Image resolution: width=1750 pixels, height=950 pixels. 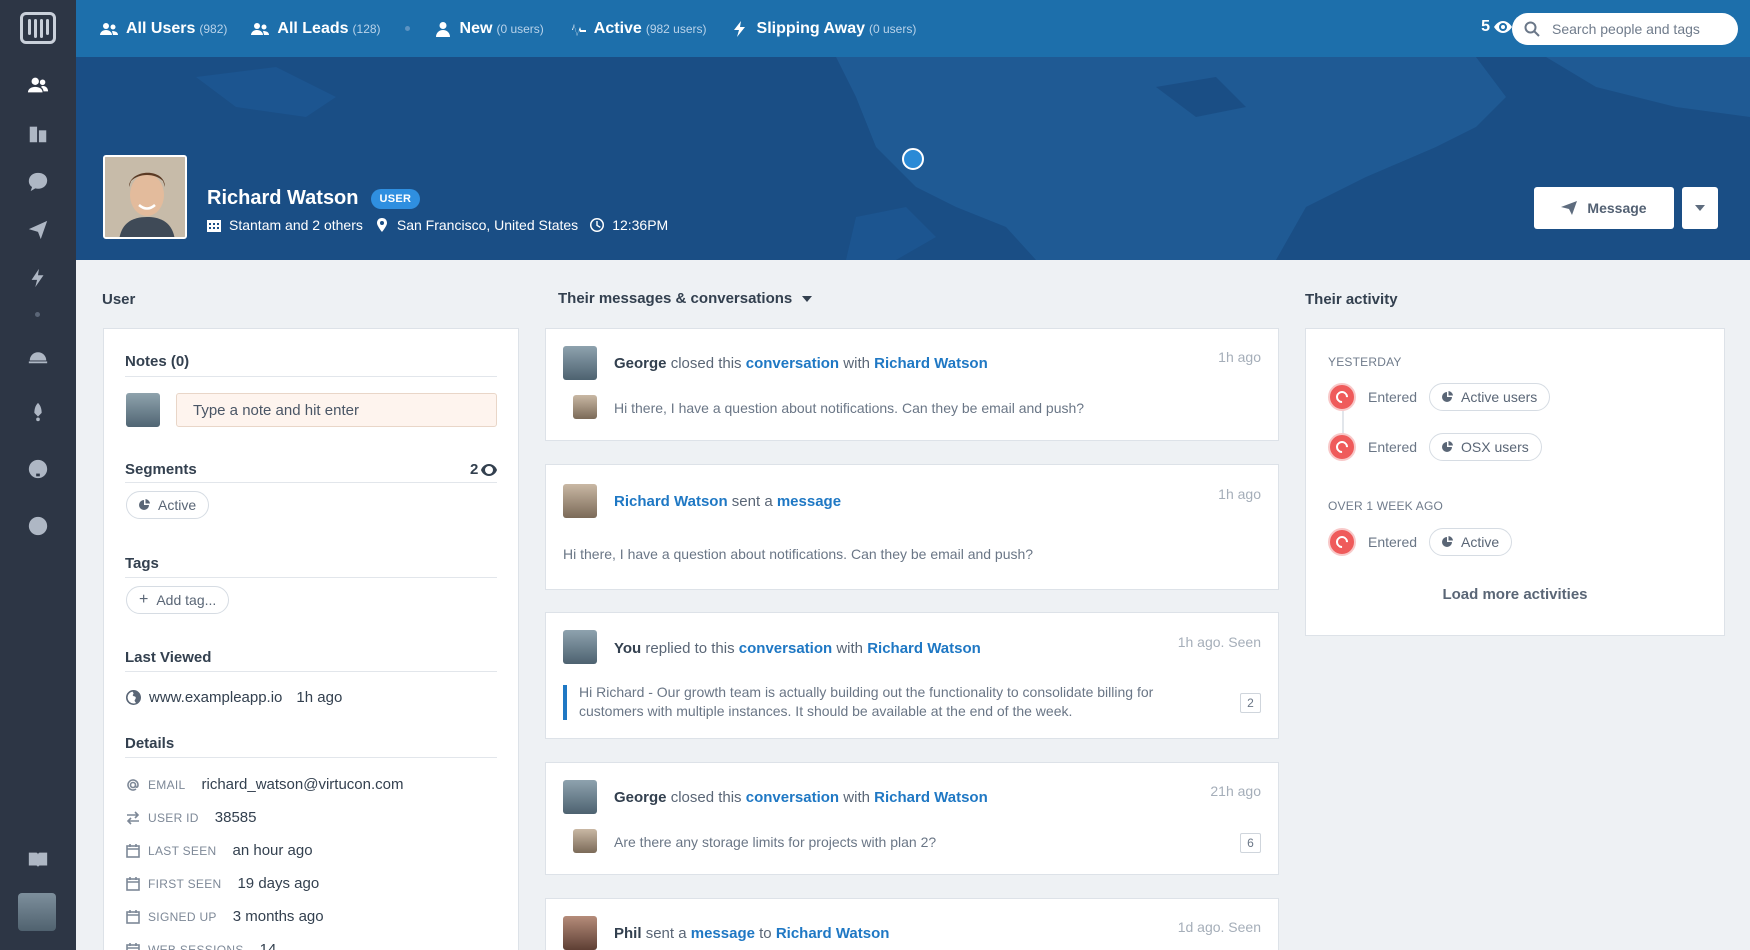 I want to click on message-button-label: Message, so click(x=1617, y=208).